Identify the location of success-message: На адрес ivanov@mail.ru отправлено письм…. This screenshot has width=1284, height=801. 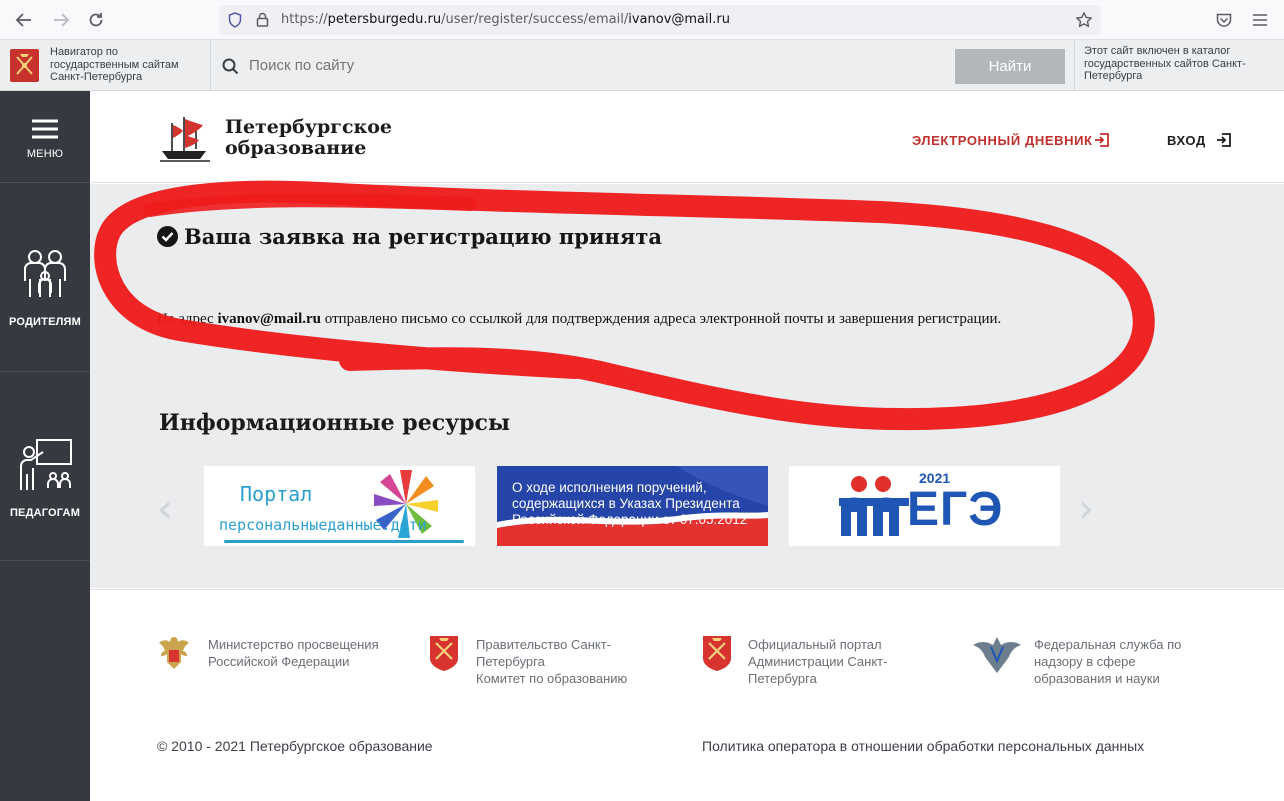
(579, 319).